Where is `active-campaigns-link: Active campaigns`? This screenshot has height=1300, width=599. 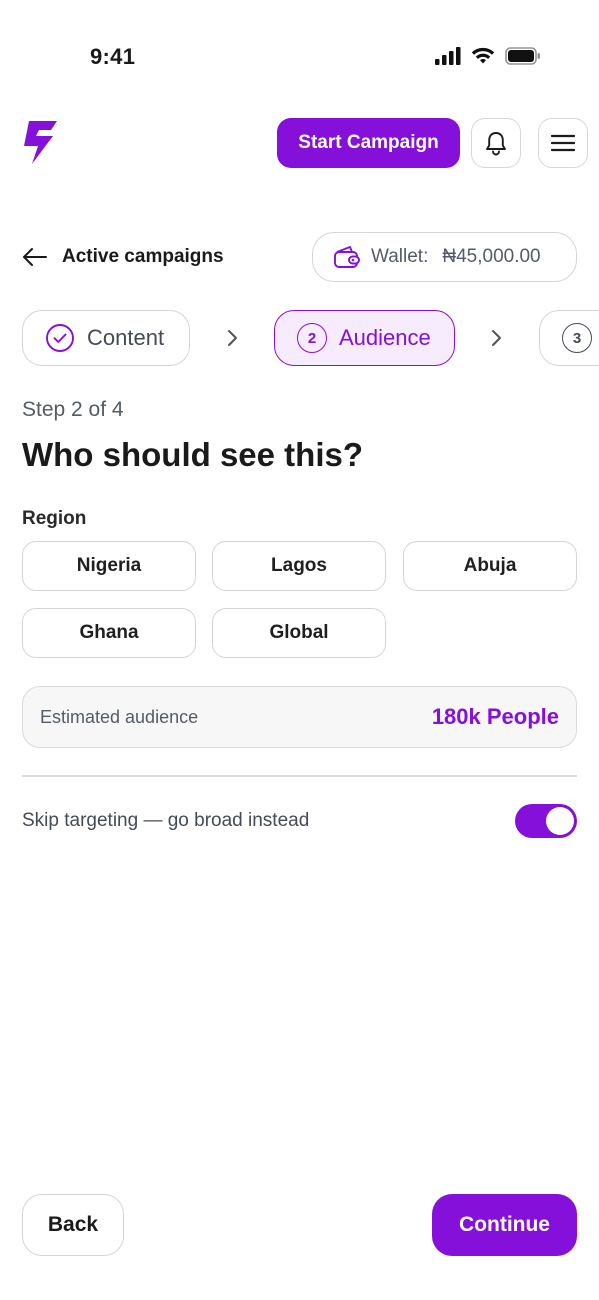 active-campaigns-link: Active campaigns is located at coordinates (123, 257).